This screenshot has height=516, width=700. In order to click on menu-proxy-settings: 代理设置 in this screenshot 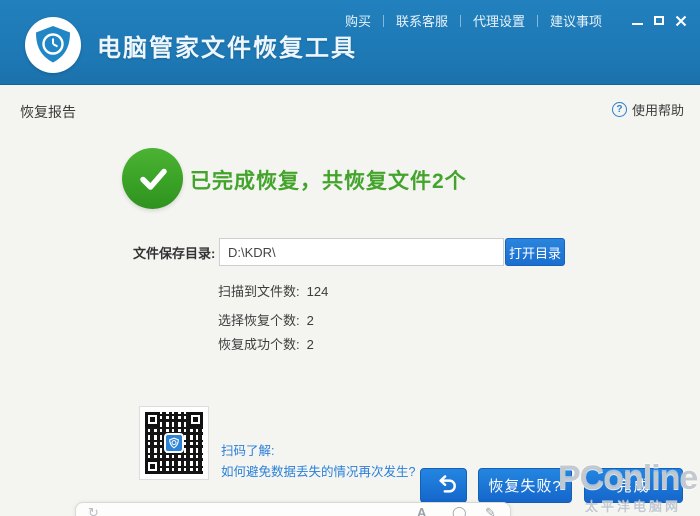, I will do `click(499, 20)`.